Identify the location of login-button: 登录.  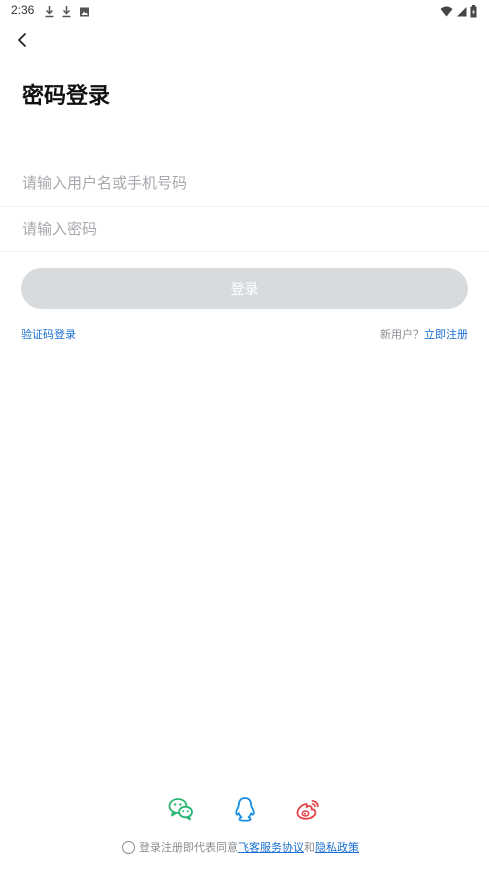
(244, 288).